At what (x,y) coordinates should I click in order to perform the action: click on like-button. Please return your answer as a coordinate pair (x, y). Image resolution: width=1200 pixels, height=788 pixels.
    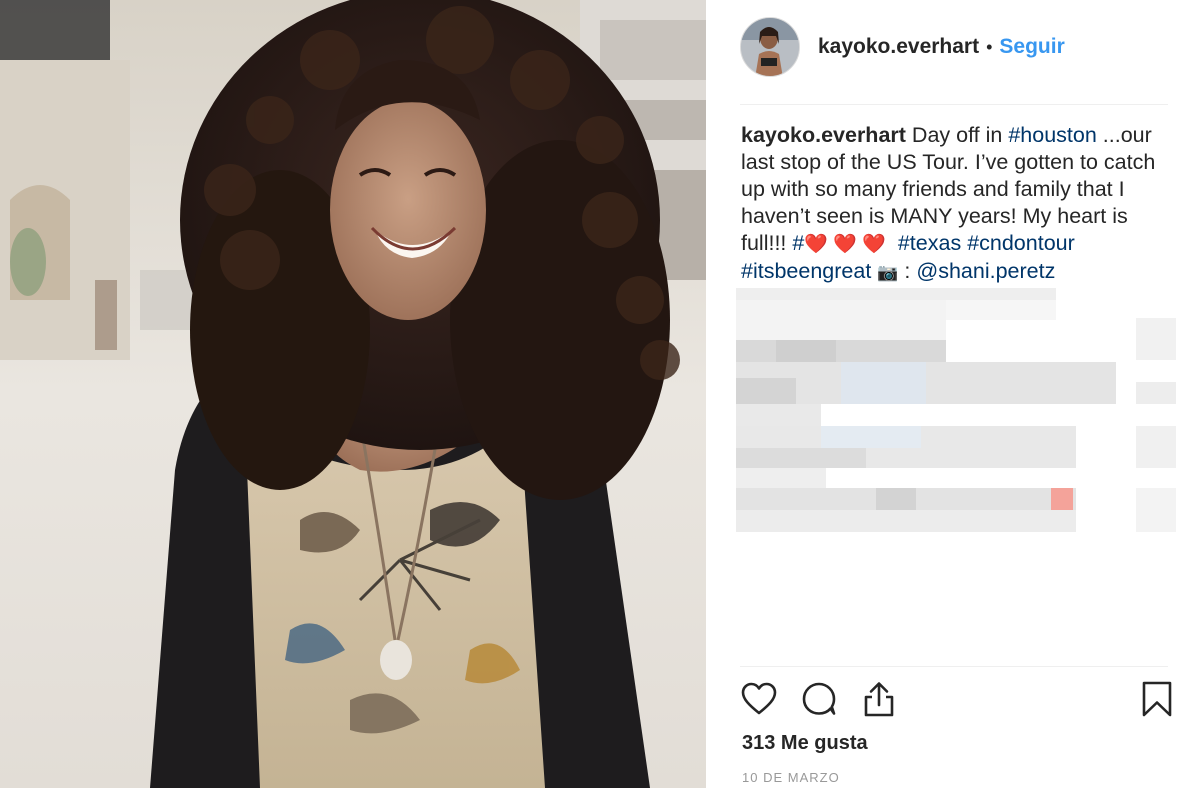
    Looking at the image, I should click on (759, 699).